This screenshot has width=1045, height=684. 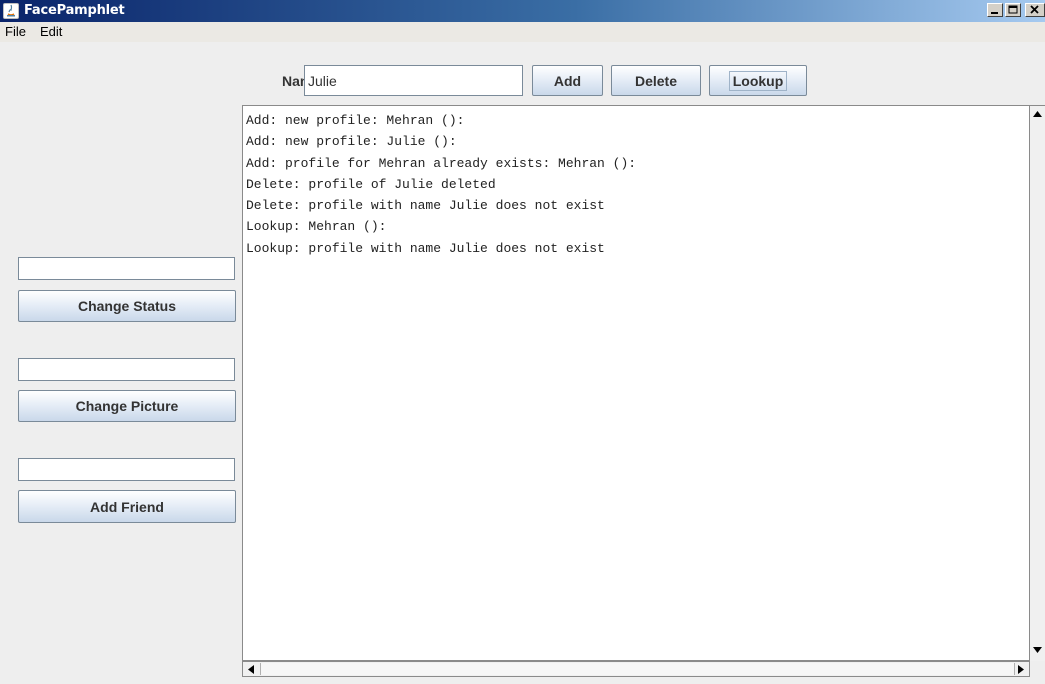 I want to click on change-status-button: Change Status, so click(x=127, y=306).